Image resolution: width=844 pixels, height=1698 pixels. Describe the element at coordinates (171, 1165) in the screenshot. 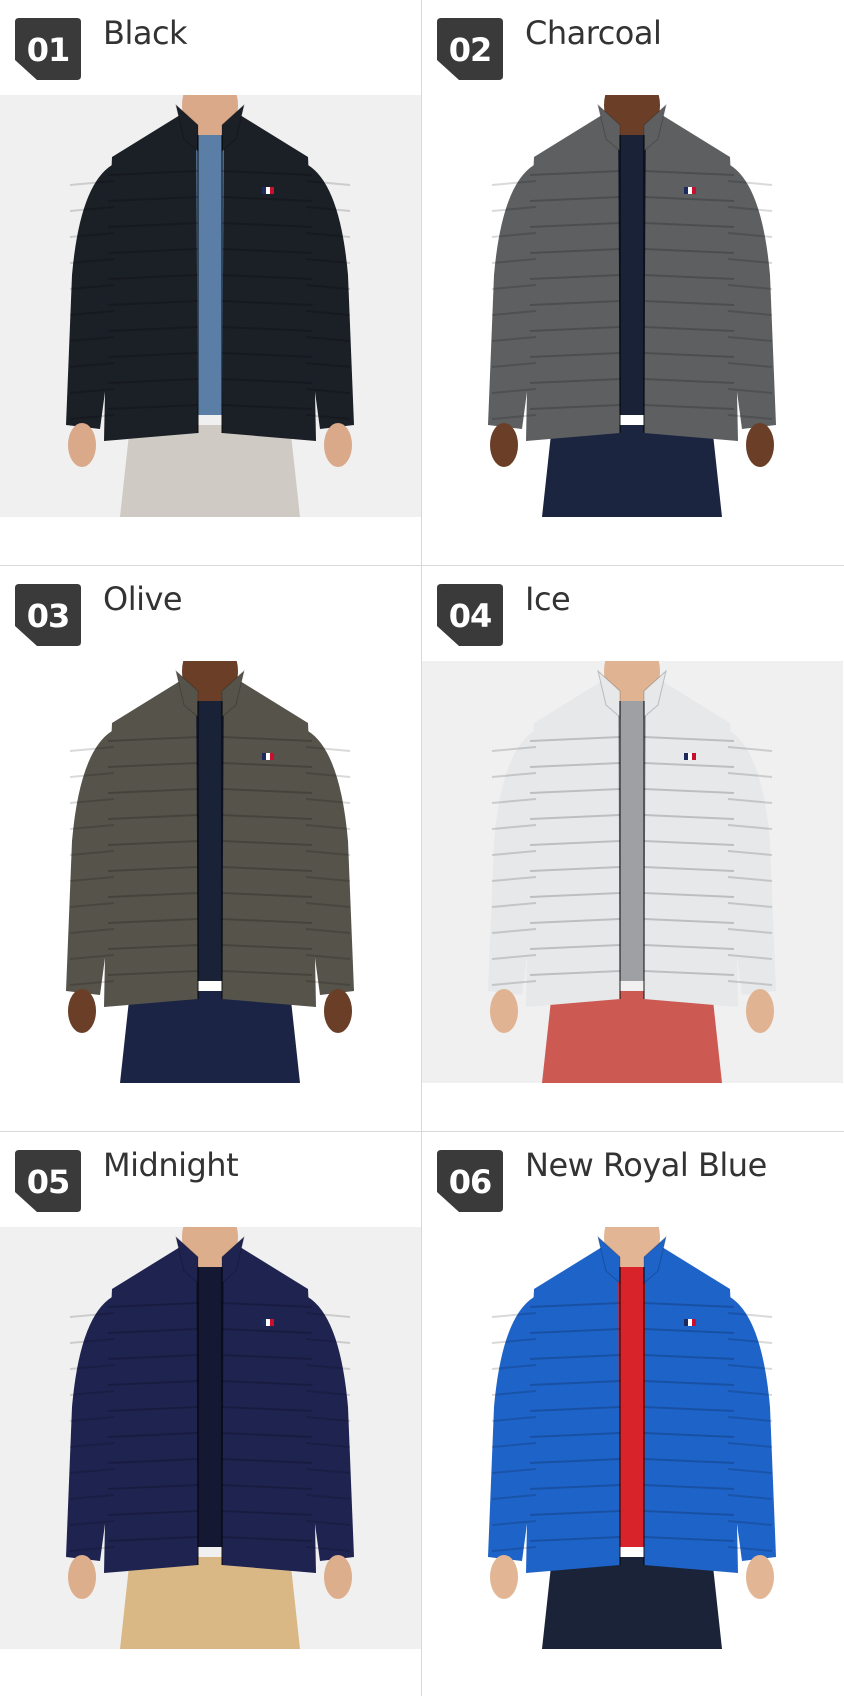

I see `color-name-label: Midnight` at that location.